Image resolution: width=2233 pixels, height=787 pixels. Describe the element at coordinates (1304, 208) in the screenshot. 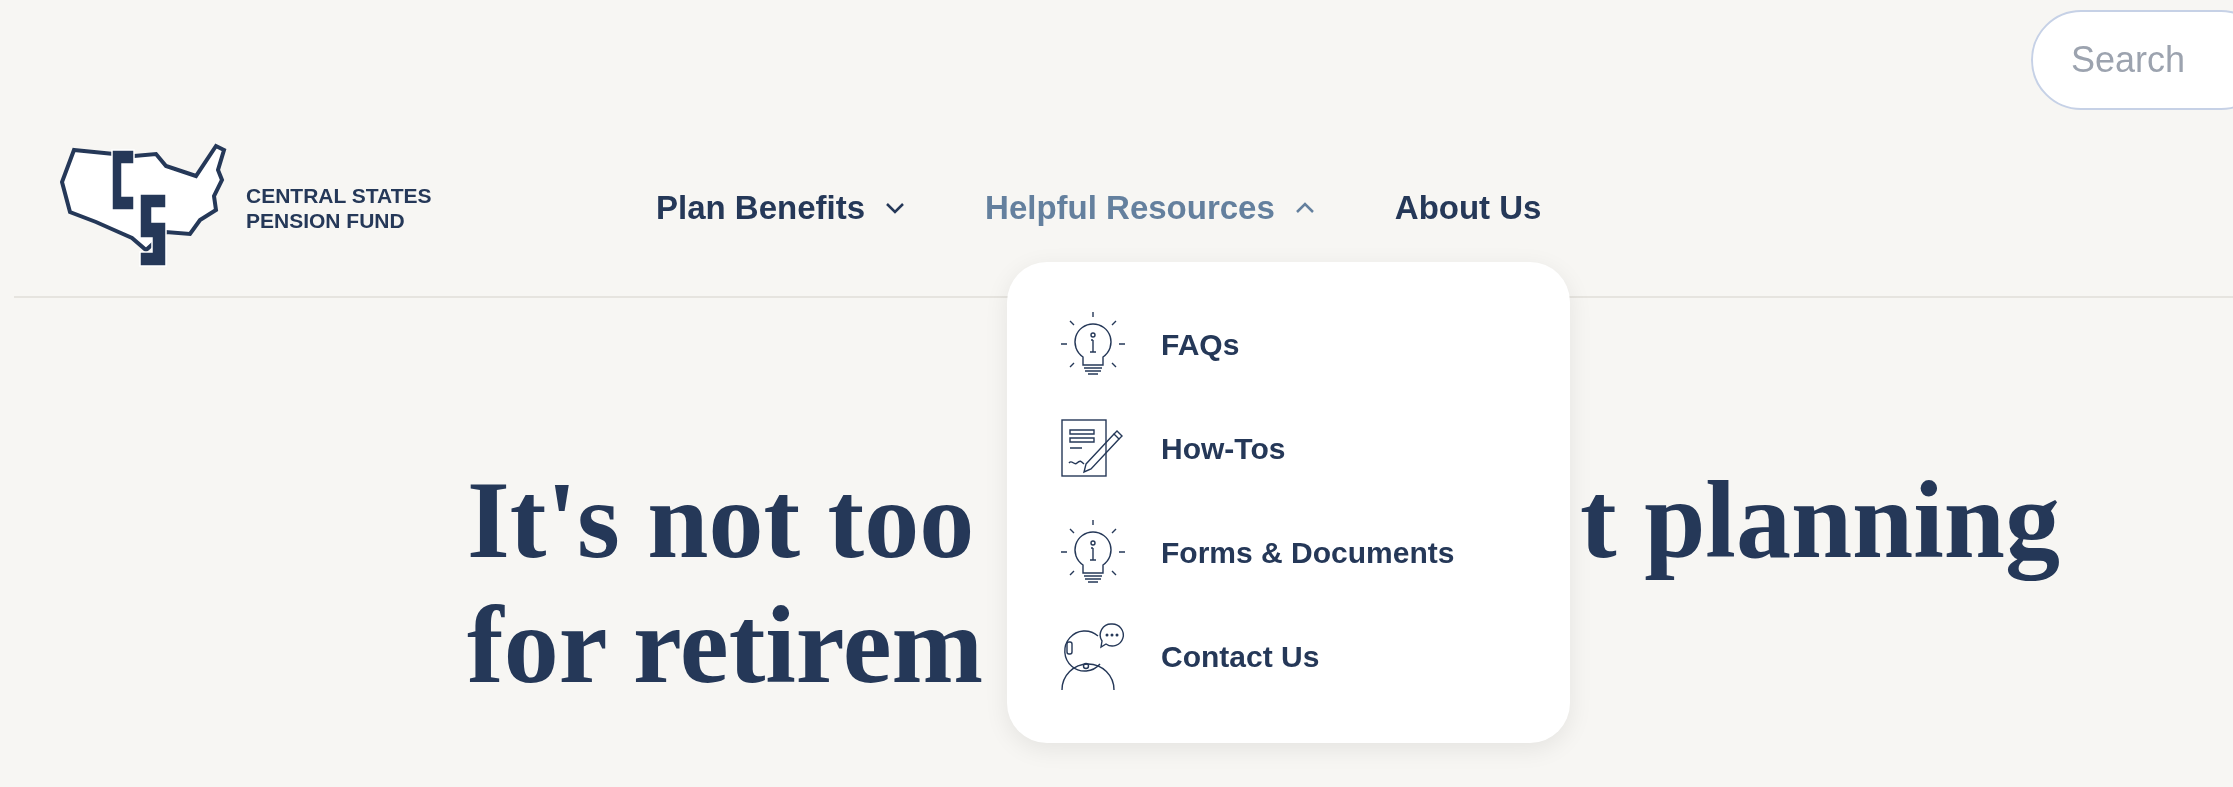

I see `chevron-up-icon` at that location.